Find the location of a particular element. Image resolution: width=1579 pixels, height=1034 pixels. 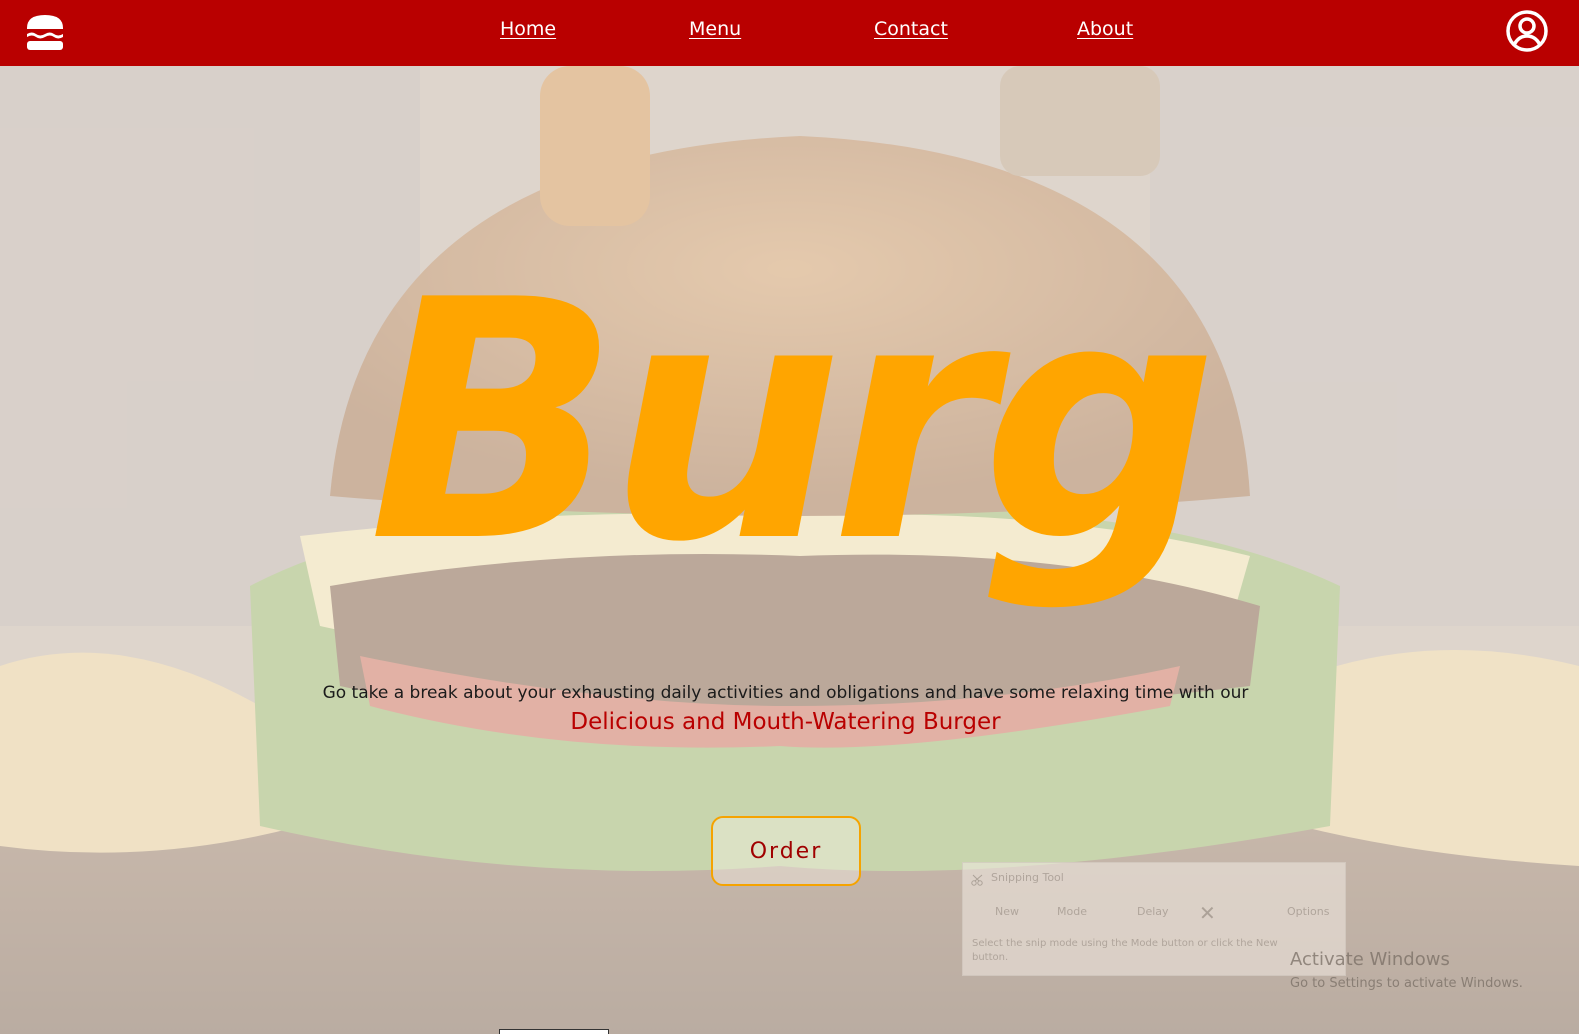

order-button: Order is located at coordinates (786, 851).